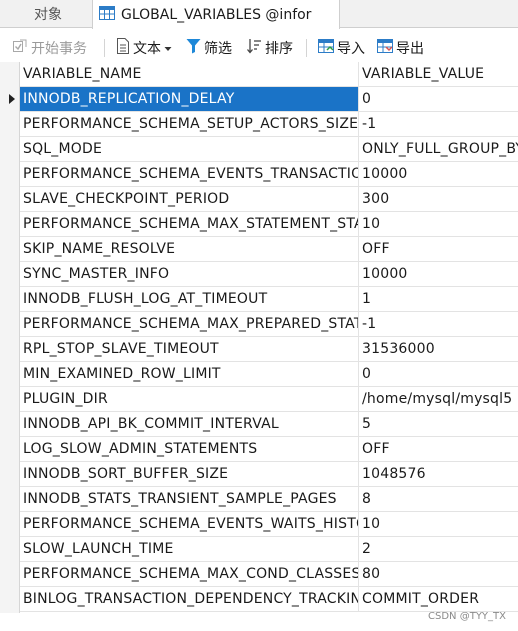 This screenshot has width=518, height=631. Describe the element at coordinates (168, 48) in the screenshot. I see `dropdown-arrow-icon` at that location.